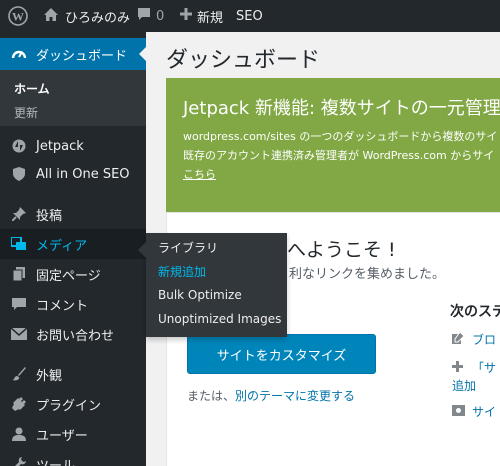 Image resolution: width=500 pixels, height=466 pixels. I want to click on sidebar-item-media: メディア, so click(73, 244).